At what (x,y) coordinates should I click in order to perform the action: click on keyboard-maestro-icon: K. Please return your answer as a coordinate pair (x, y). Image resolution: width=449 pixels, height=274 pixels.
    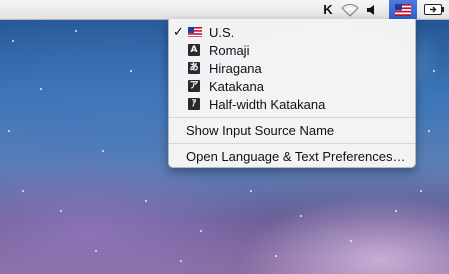
    Looking at the image, I should click on (328, 9).